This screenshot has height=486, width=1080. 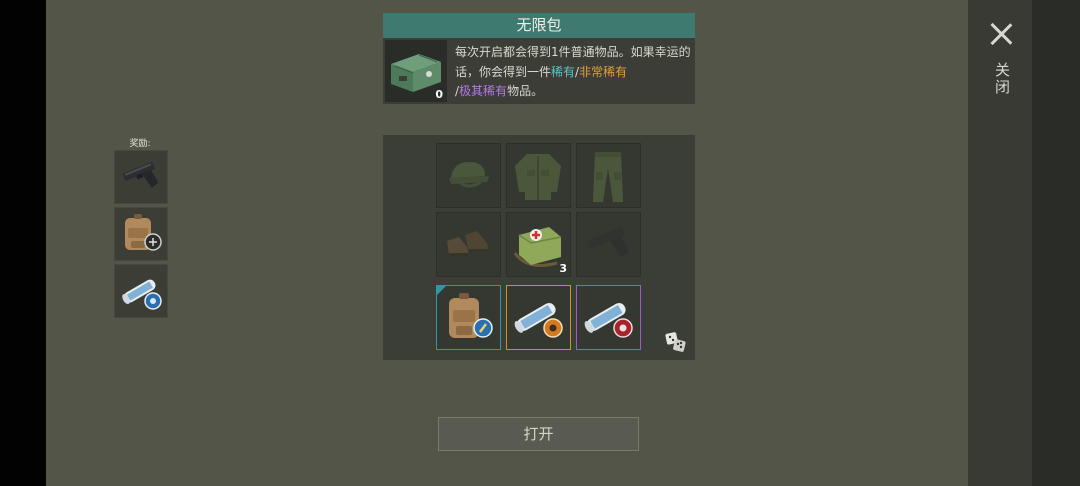 I want to click on grid-slot-jacket, so click(x=538, y=175).